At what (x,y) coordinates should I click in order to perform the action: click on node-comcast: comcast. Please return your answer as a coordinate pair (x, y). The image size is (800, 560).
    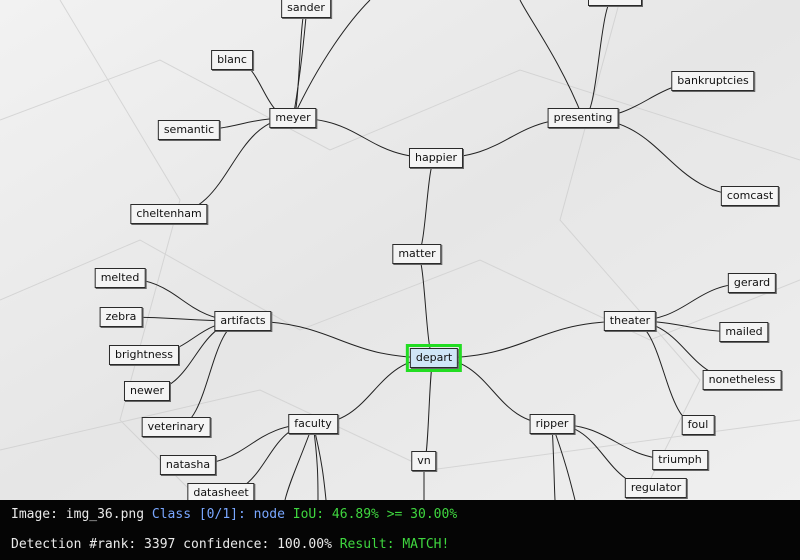
    Looking at the image, I should click on (750, 196).